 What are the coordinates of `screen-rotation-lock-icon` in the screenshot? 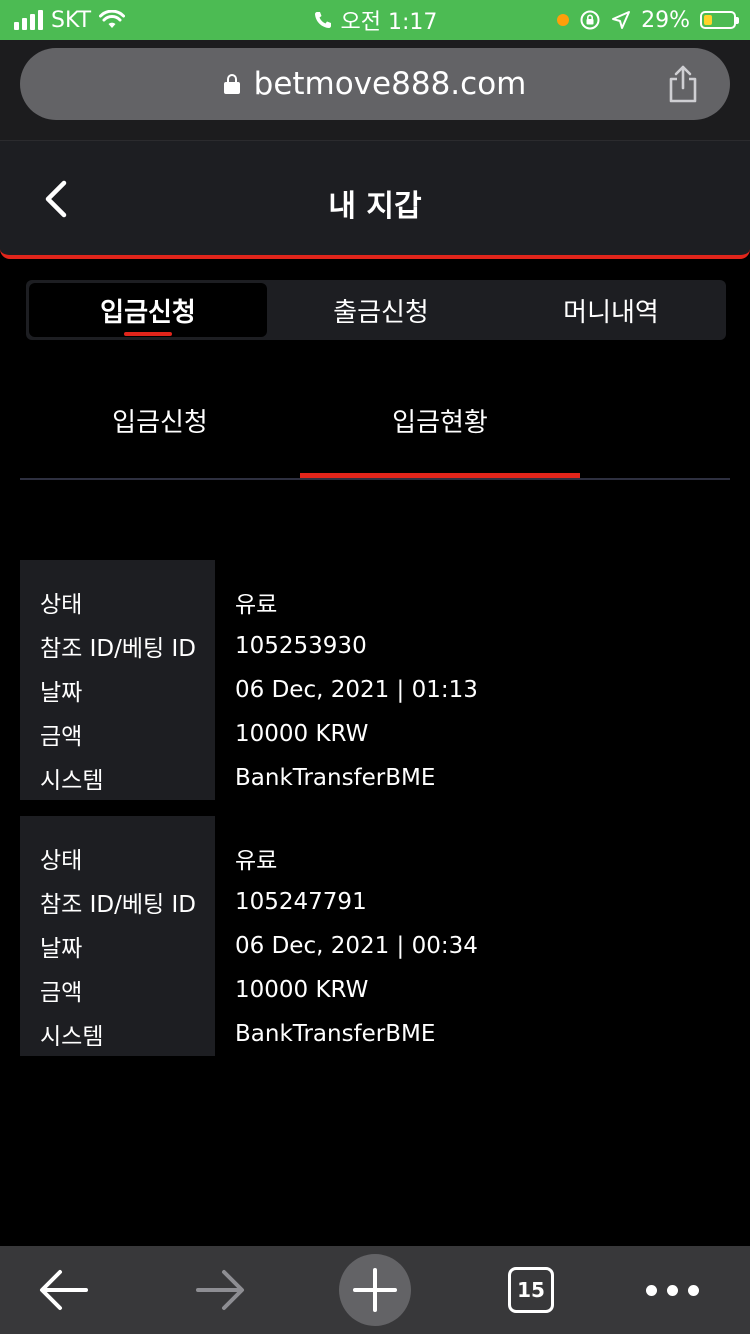 It's located at (590, 20).